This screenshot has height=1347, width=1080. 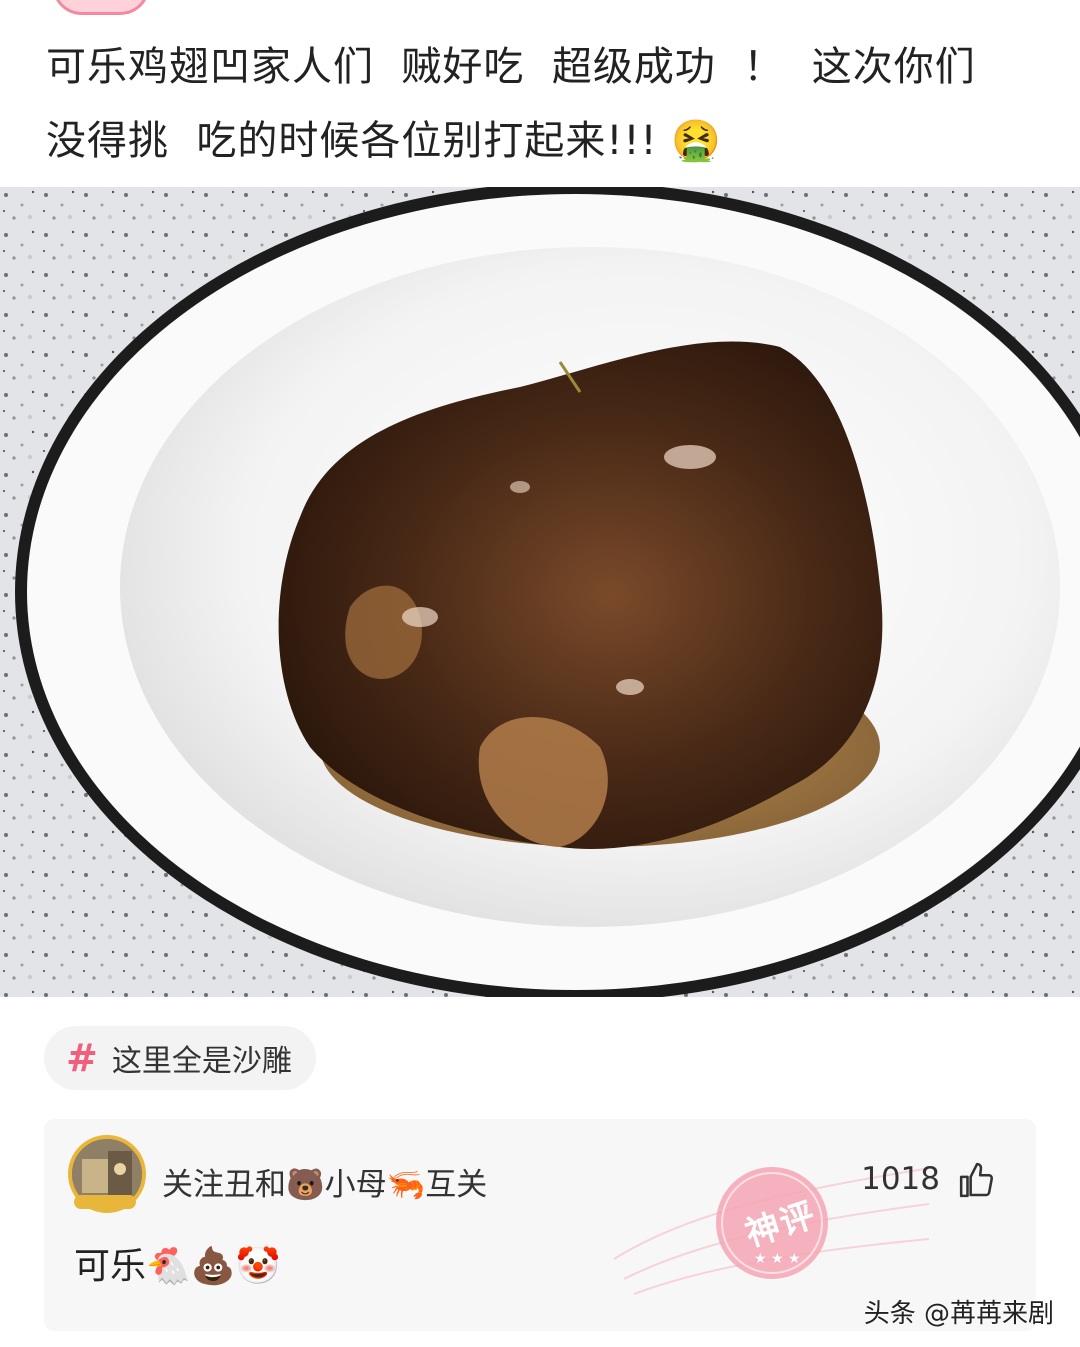 I want to click on like-count: 1018, so click(x=900, y=1179).